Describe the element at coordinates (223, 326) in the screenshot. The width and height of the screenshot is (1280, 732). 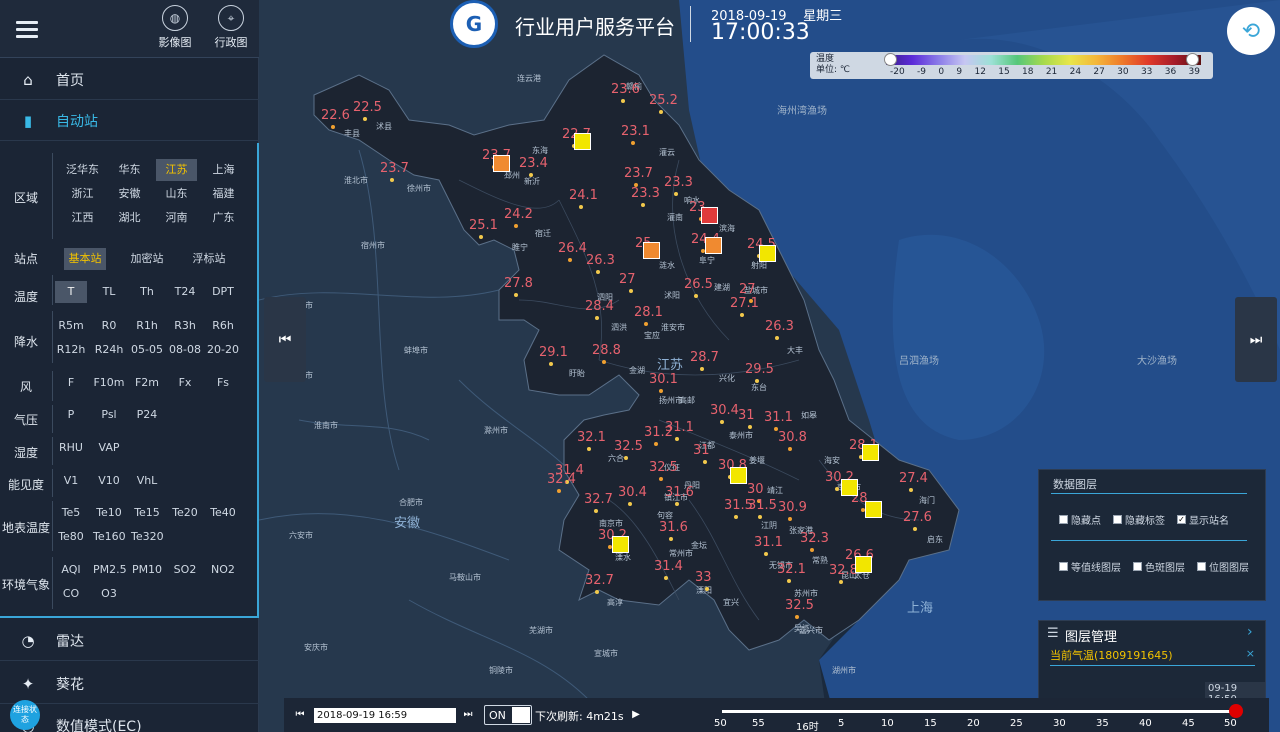
I see `precip-option: R6h` at that location.